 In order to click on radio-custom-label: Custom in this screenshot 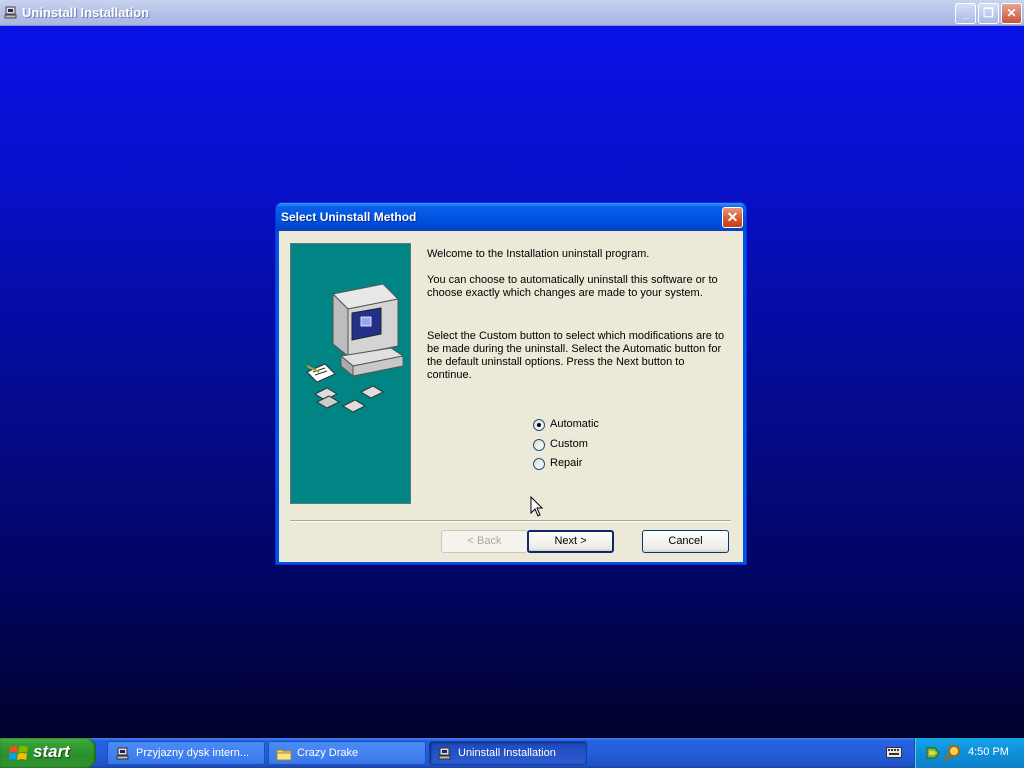, I will do `click(569, 444)`.